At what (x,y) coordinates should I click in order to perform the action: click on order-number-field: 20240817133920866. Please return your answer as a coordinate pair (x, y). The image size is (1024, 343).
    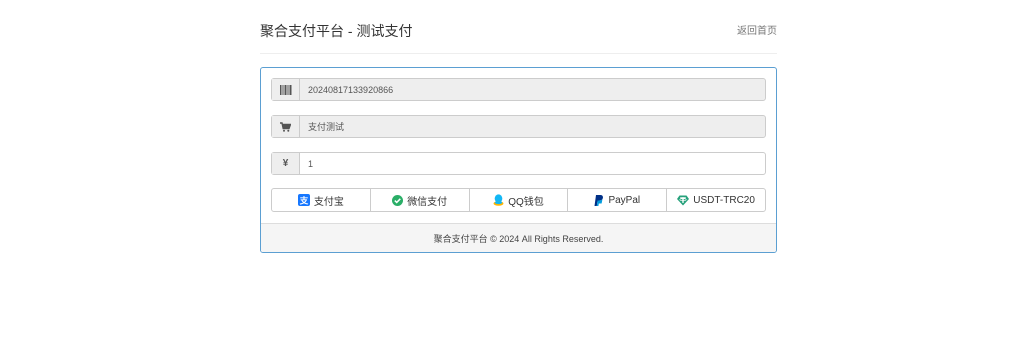
    Looking at the image, I should click on (518, 89).